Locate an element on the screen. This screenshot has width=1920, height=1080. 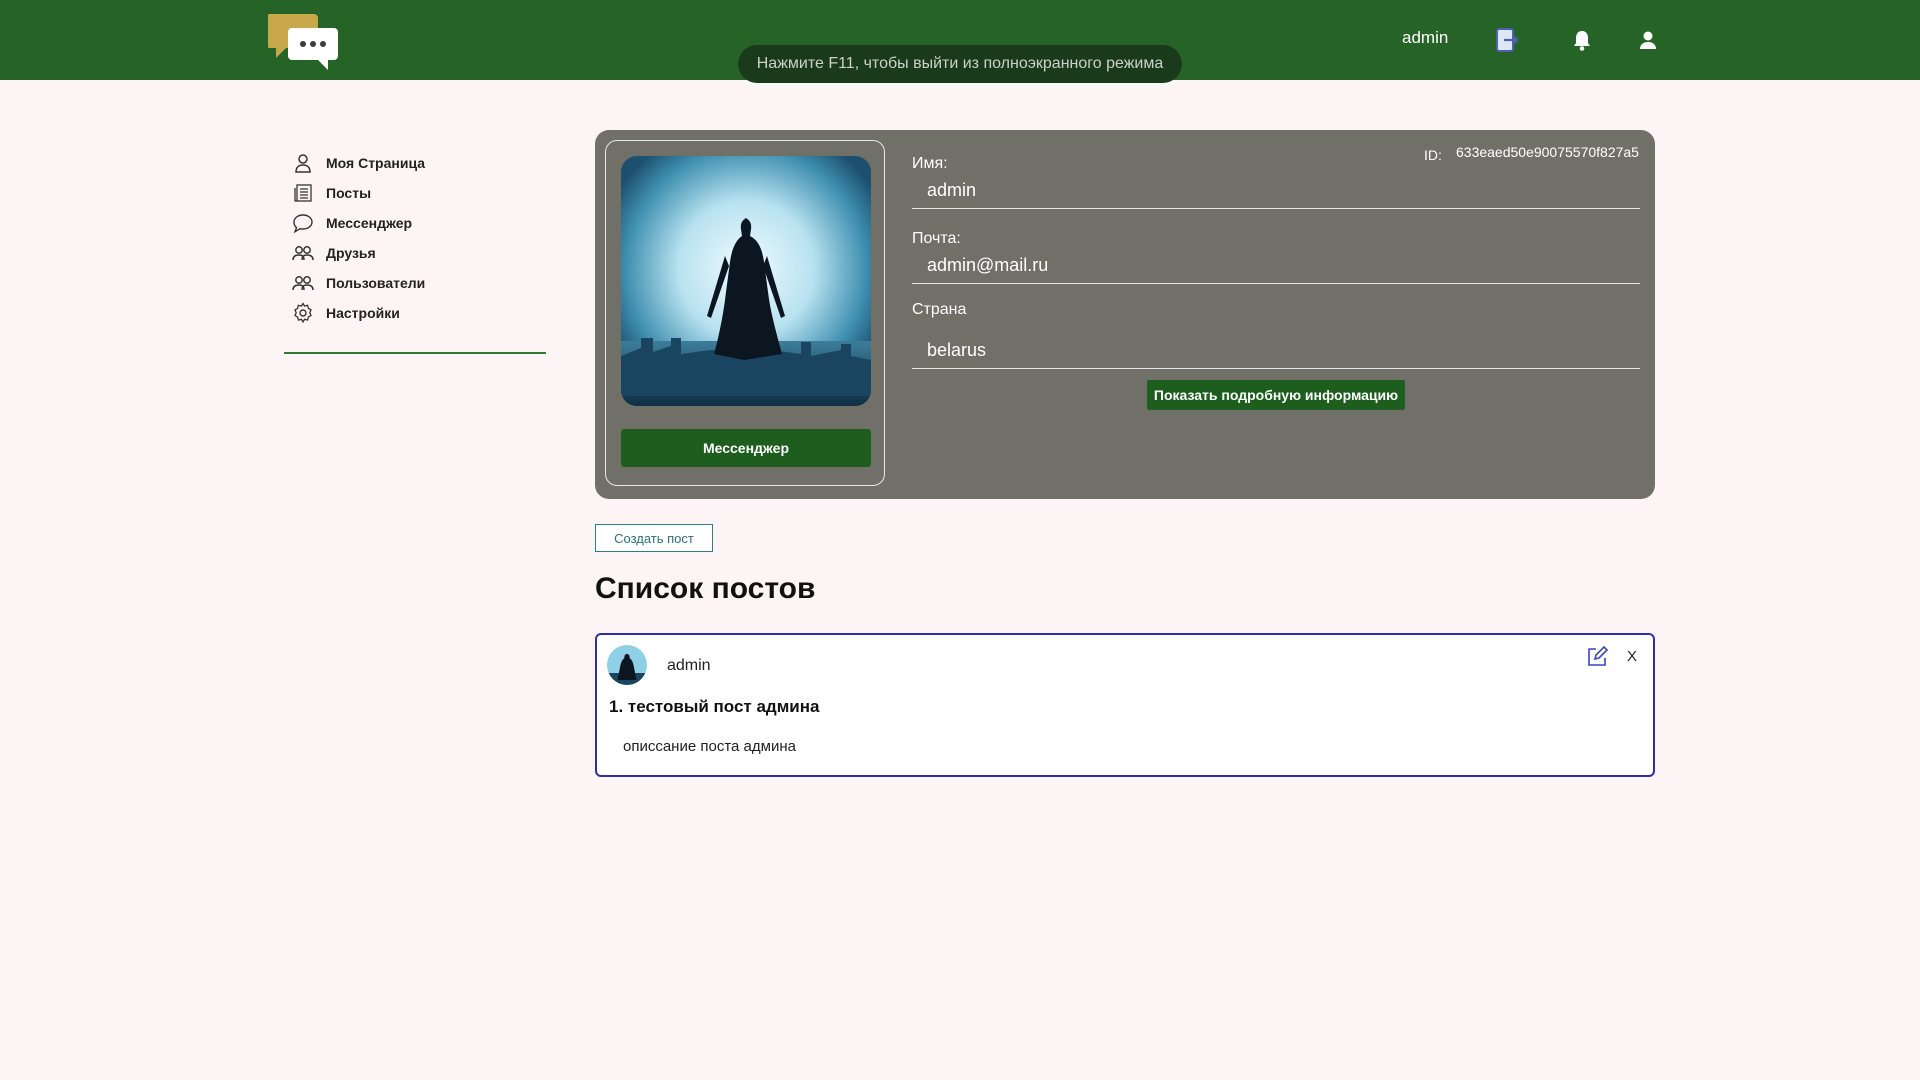
sidebar-item-users: Пользователи is located at coordinates (415, 283).